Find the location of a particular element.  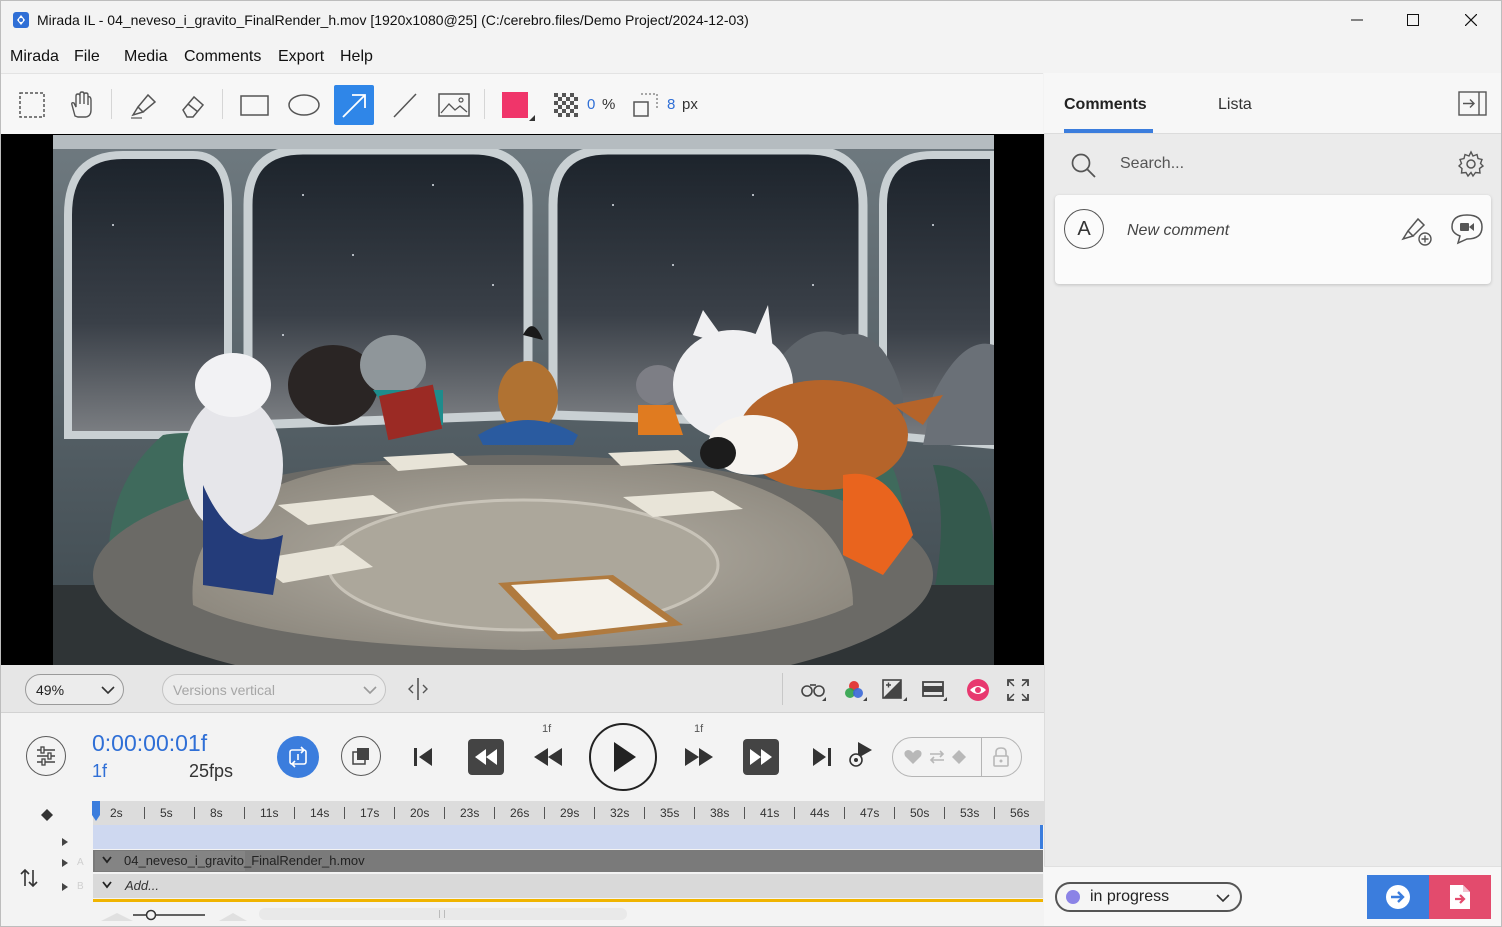

fast-forward-icon is located at coordinates (761, 757).